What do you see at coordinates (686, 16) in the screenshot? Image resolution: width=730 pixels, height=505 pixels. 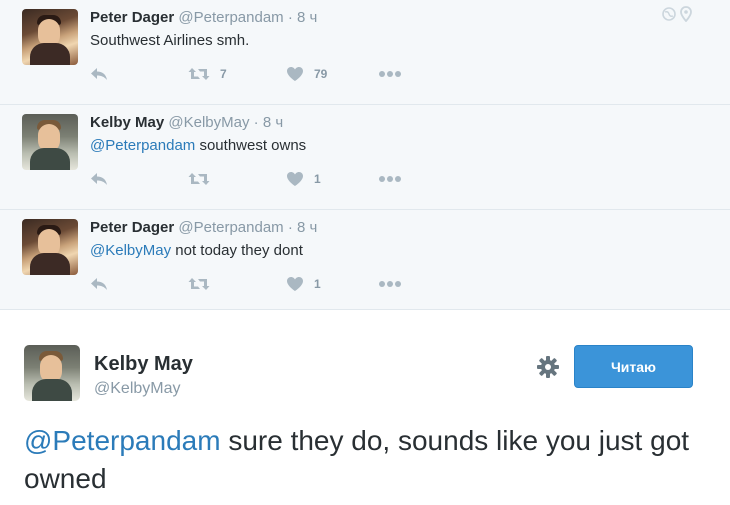 I see `location-pin-icon` at bounding box center [686, 16].